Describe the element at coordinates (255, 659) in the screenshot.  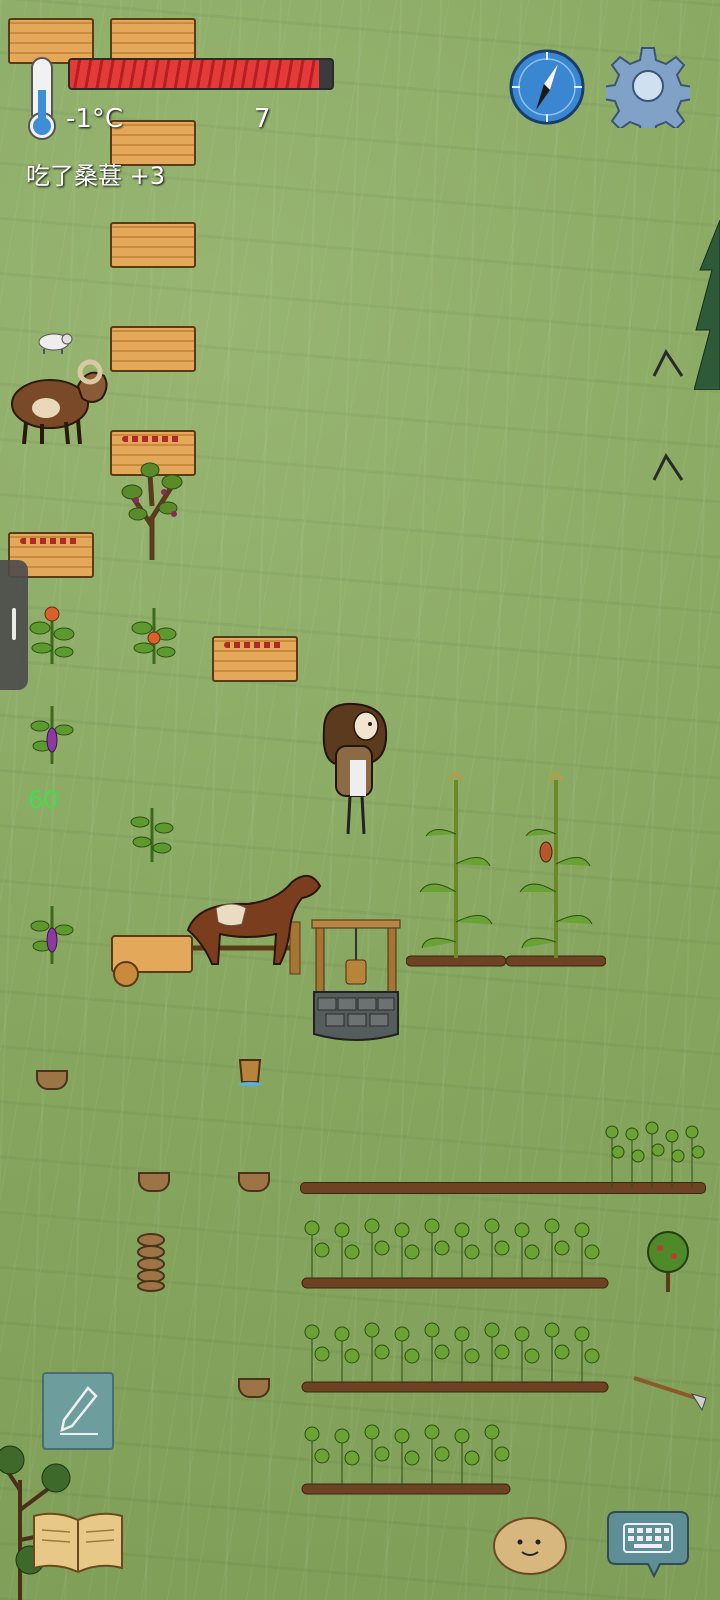
I see `berry-crate` at that location.